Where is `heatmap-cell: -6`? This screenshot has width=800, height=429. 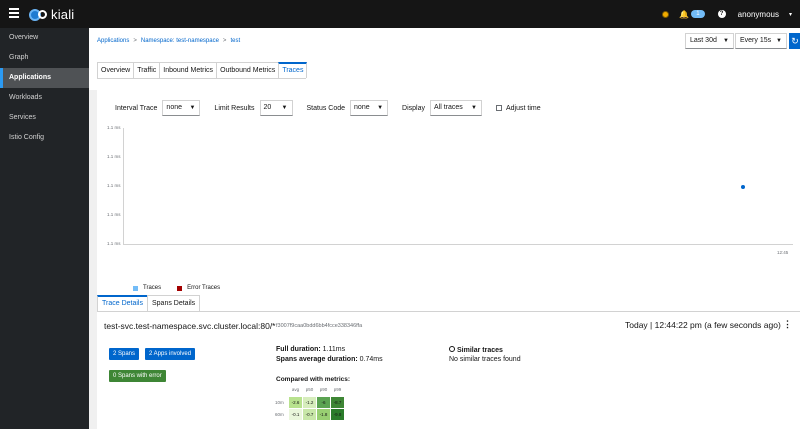 heatmap-cell: -6 is located at coordinates (323, 402).